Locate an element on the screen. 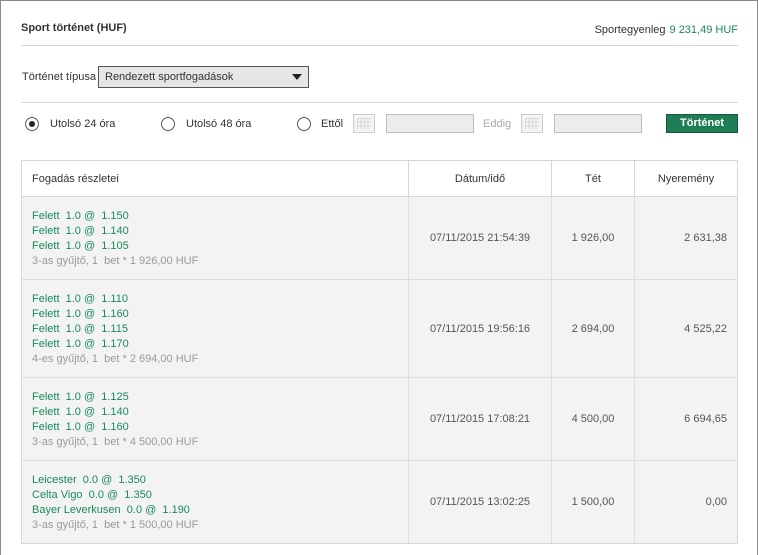 Image resolution: width=758 pixels, height=555 pixels. history-submit-button: Történet is located at coordinates (702, 123).